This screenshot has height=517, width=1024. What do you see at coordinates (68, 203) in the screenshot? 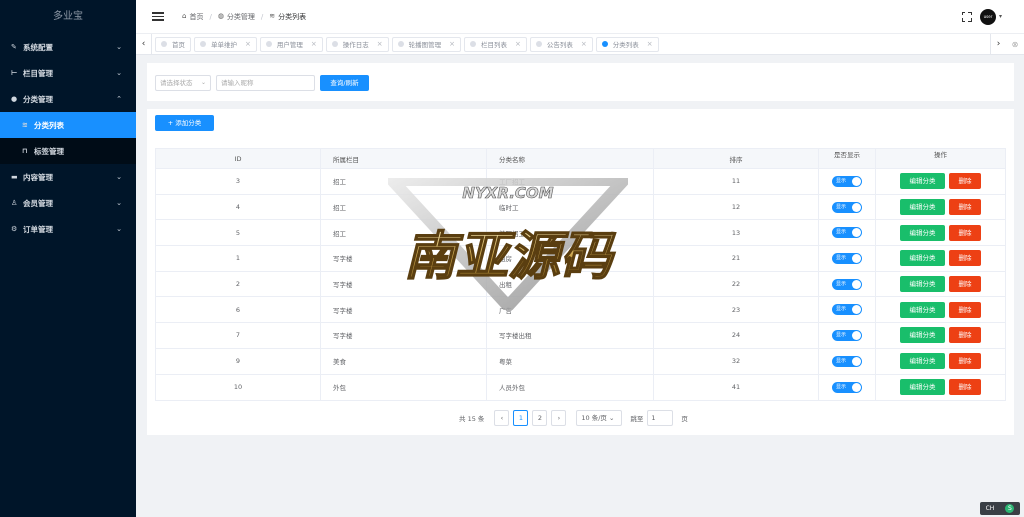
I see `sidebar-item-4: ♙ 会员管理 ⌄` at bounding box center [68, 203].